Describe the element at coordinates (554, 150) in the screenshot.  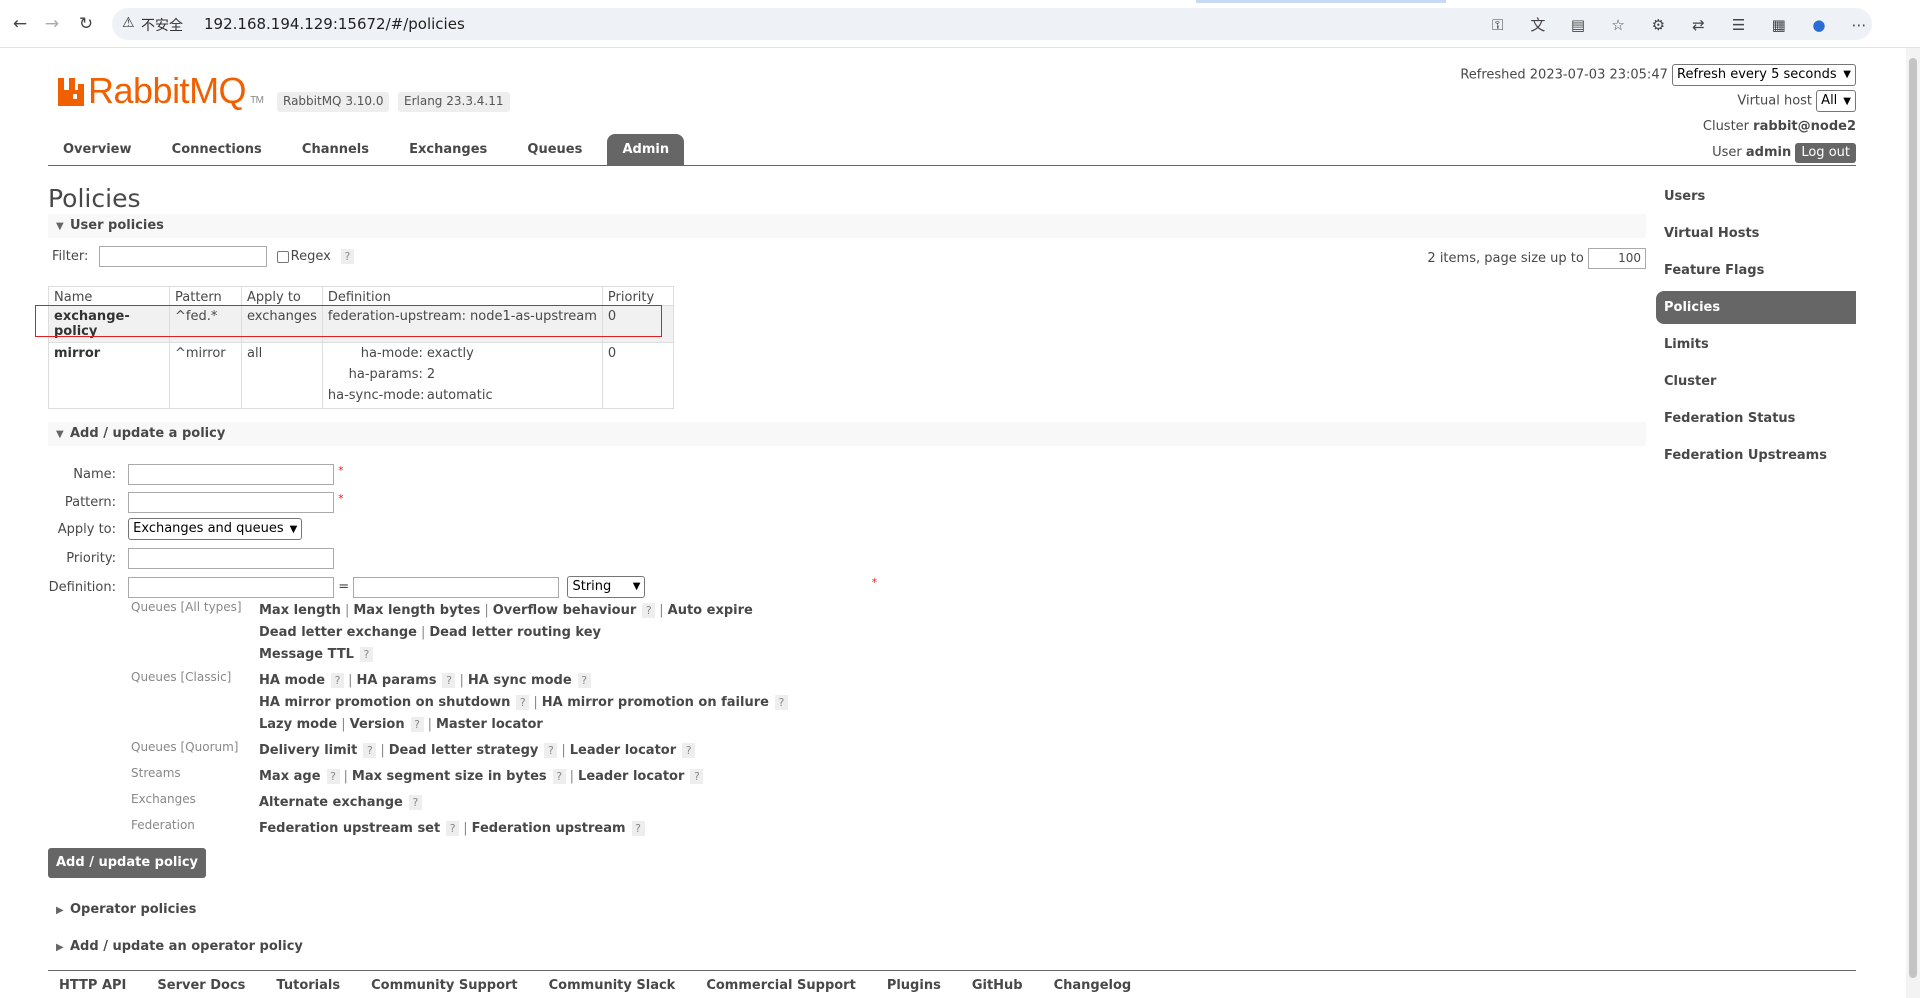
I see `tab-queues: Queues` at that location.